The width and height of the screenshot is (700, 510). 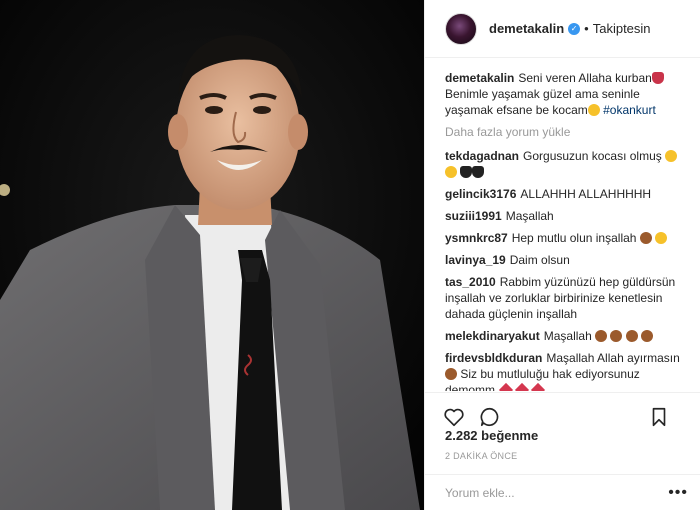 I want to click on post-time: 2 DAKİKA ÖNCE, so click(x=481, y=456).